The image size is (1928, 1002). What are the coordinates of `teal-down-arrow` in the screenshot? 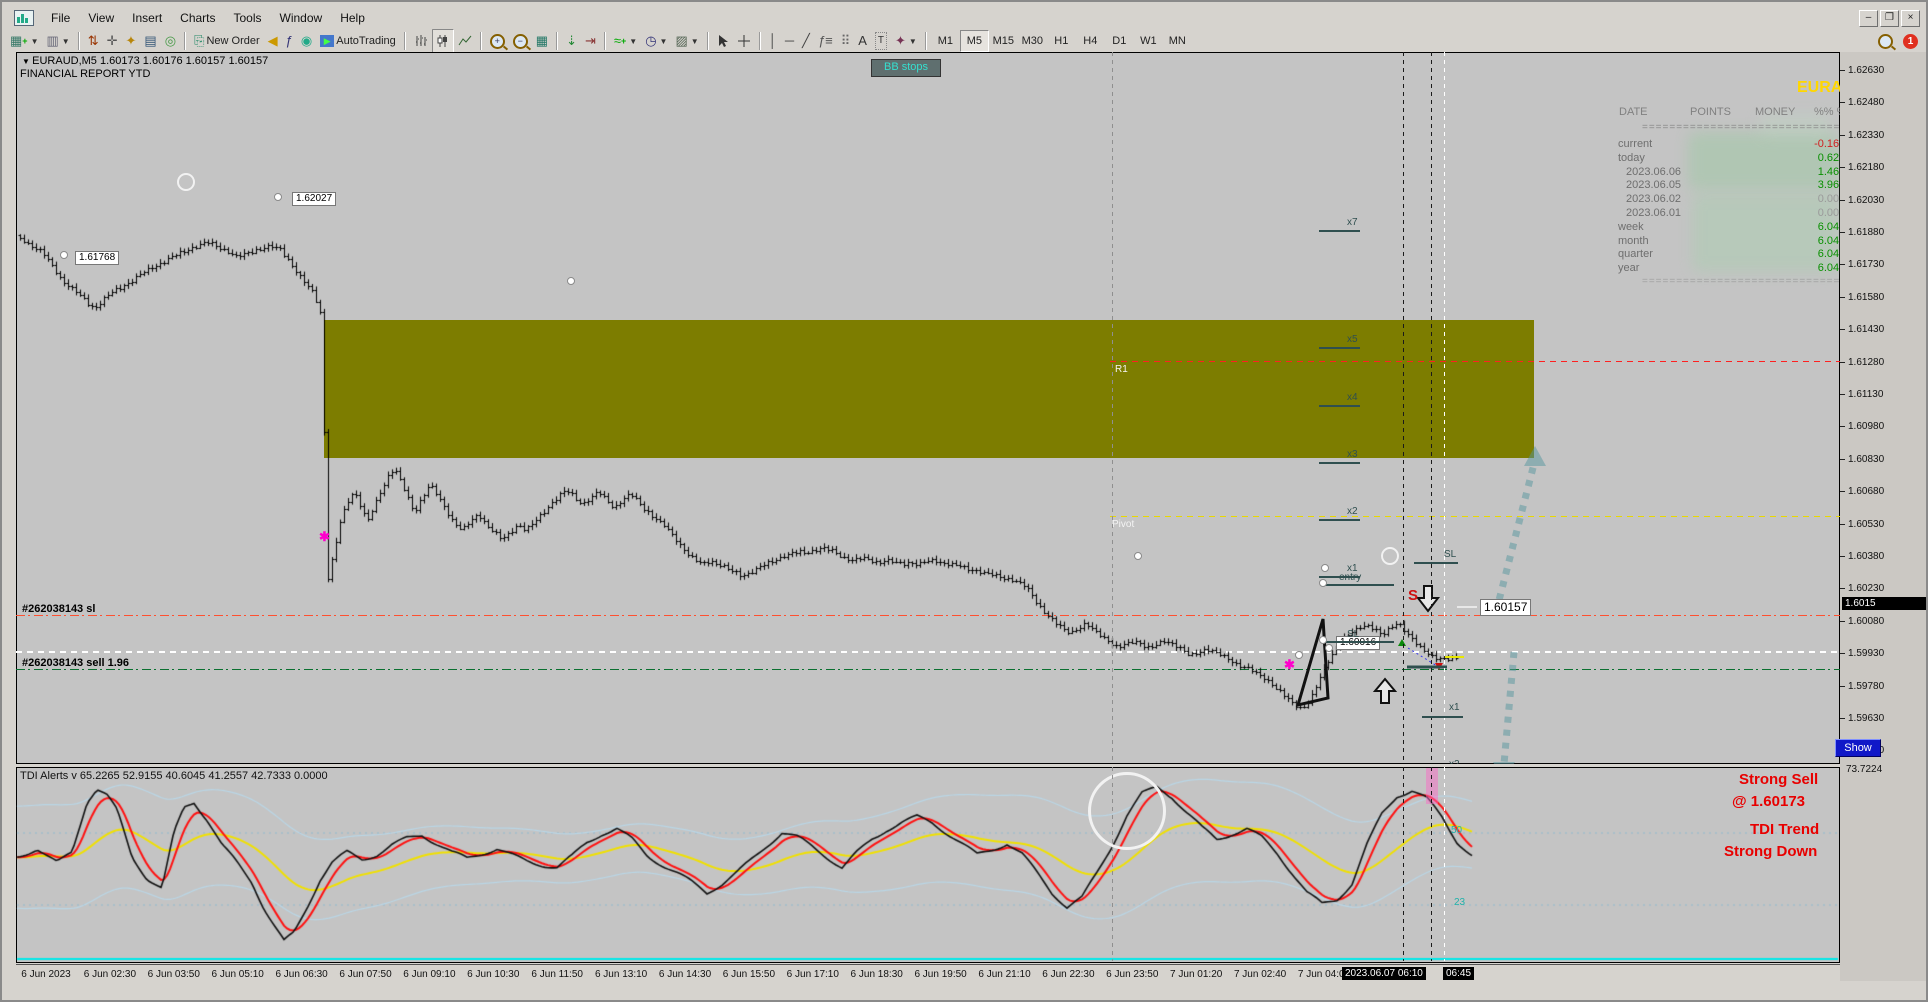 It's located at (1509, 707).